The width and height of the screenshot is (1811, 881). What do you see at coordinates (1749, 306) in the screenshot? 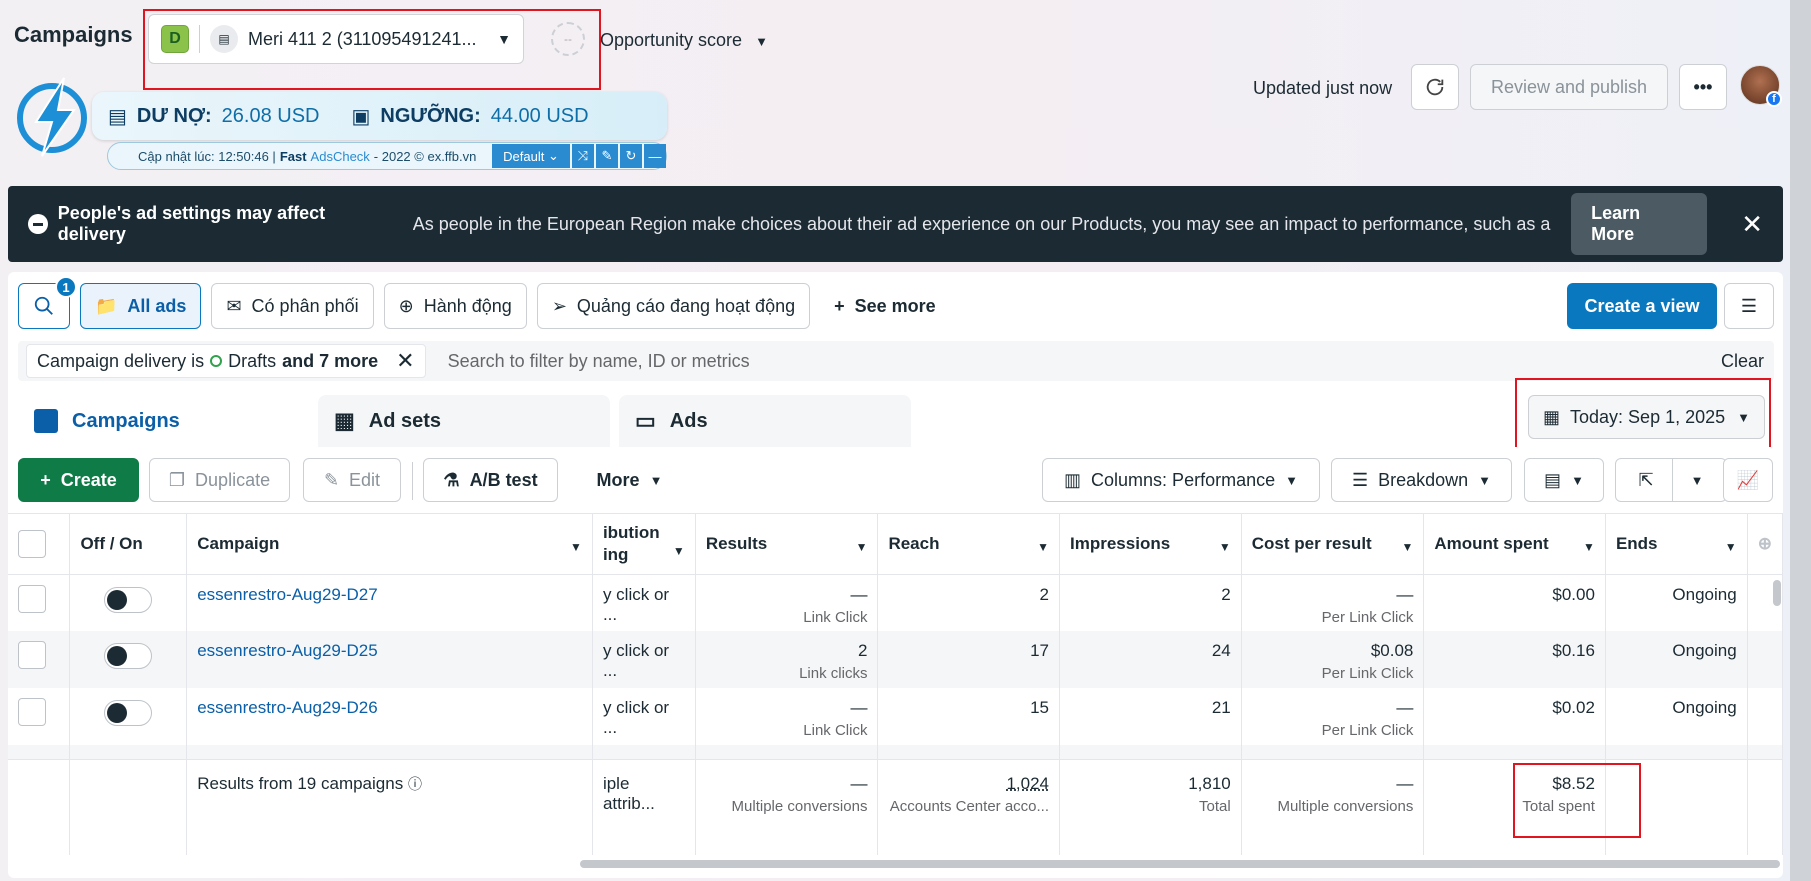
I see `settings-sliders-icon: ☰` at bounding box center [1749, 306].